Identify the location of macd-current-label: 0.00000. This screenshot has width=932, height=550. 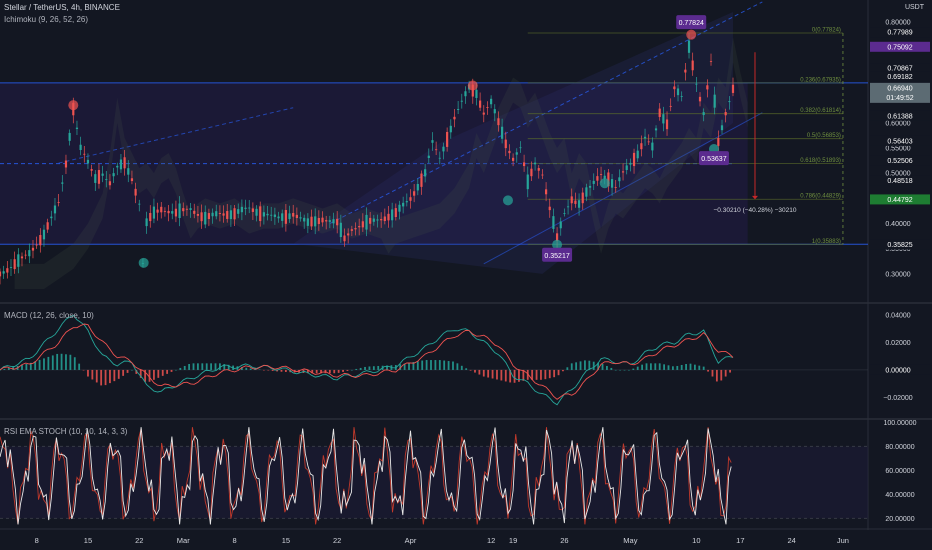
(897, 370).